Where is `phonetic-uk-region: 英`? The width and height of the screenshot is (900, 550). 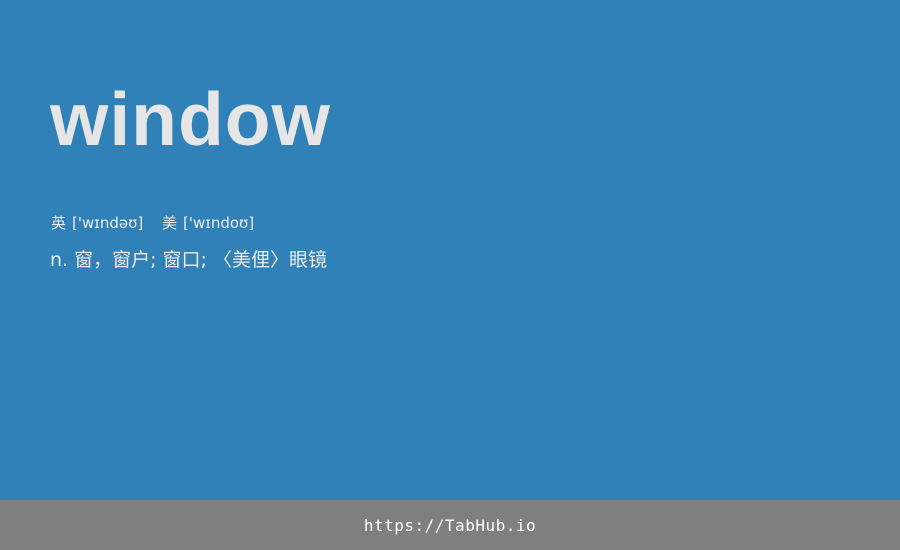 phonetic-uk-region: 英 is located at coordinates (59, 223).